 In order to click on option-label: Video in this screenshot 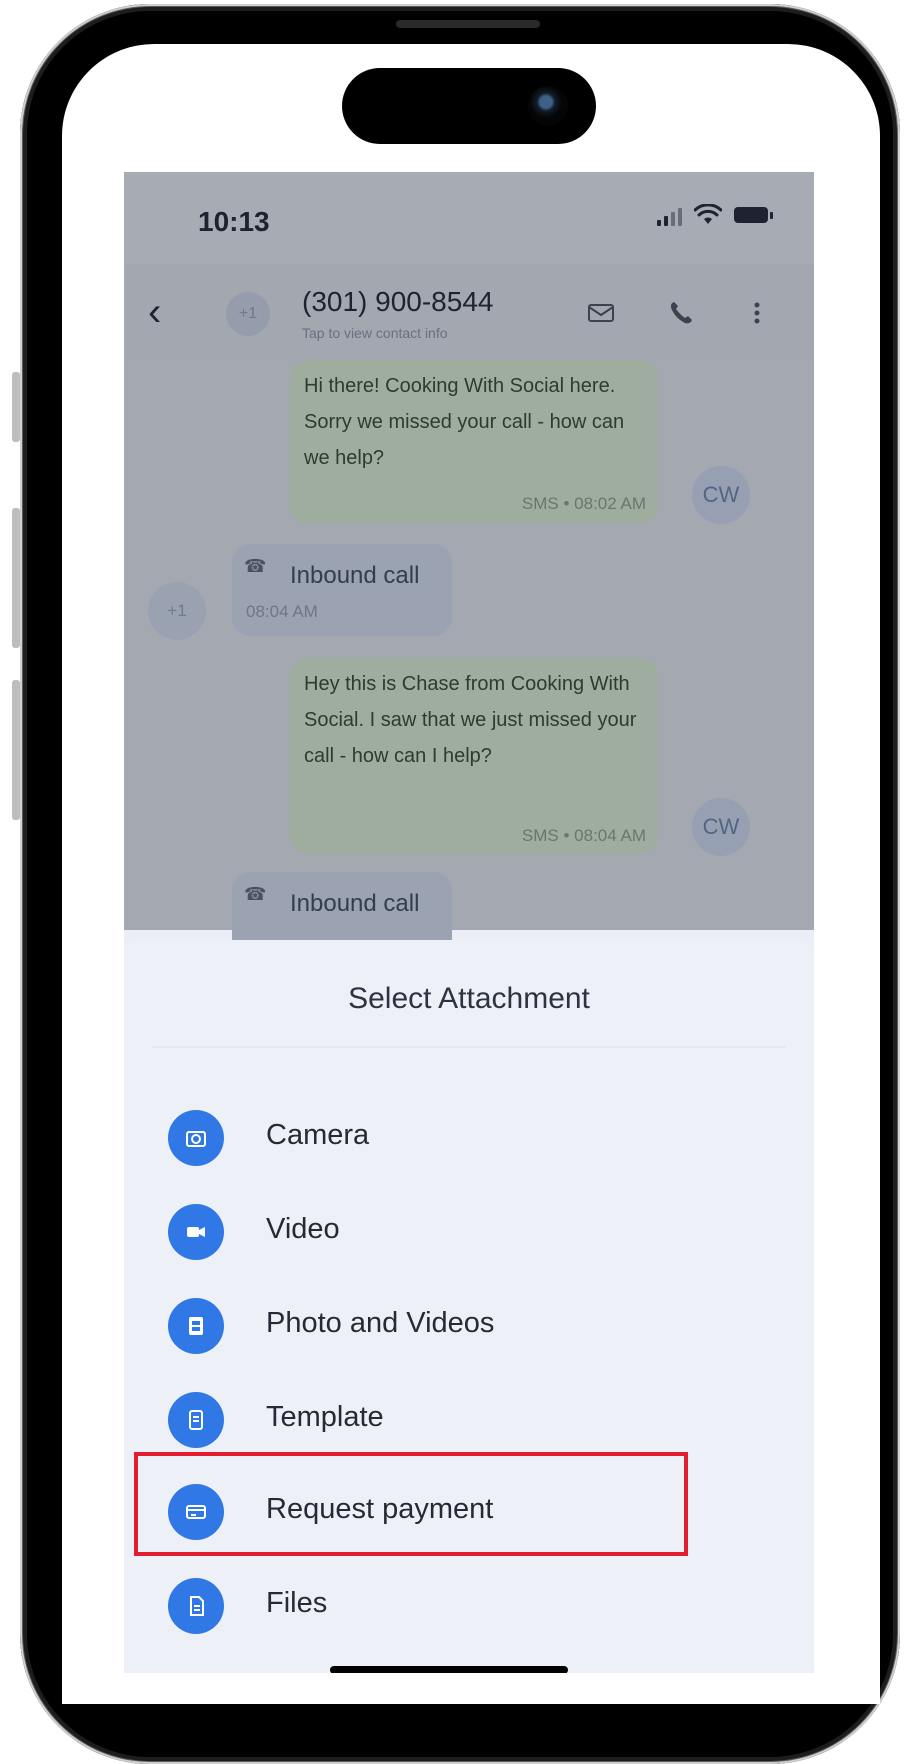, I will do `click(303, 1229)`.